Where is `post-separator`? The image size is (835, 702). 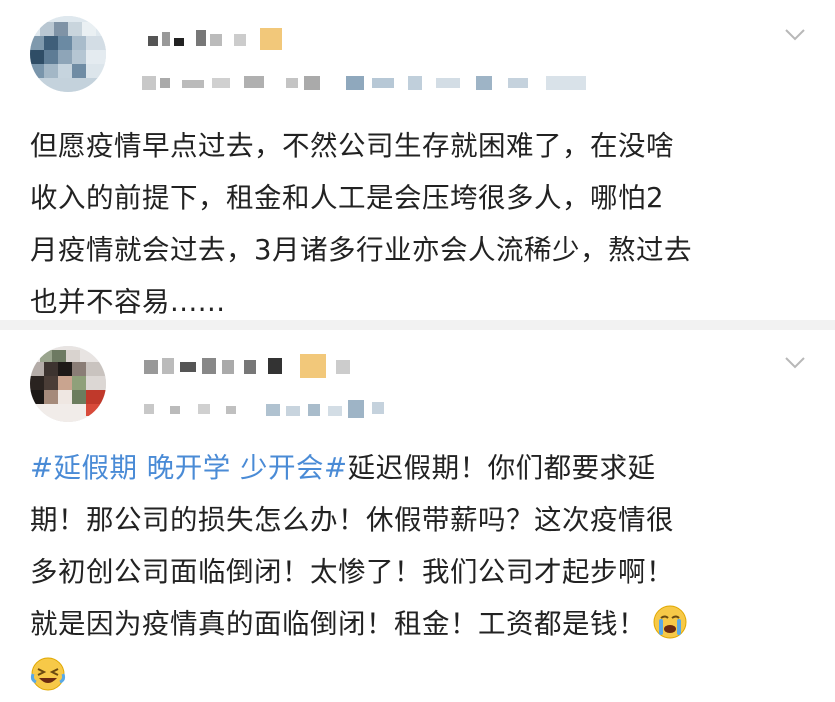 post-separator is located at coordinates (417, 325).